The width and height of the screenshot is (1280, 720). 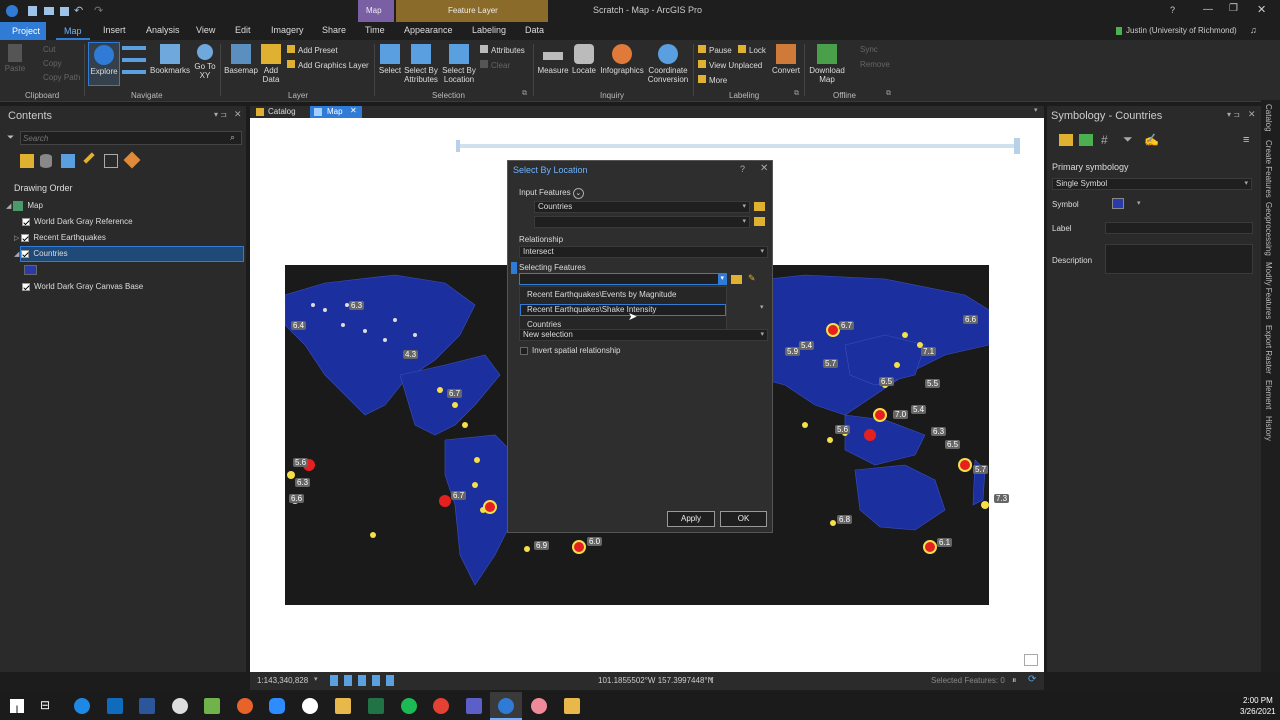 I want to click on edge-icon, so click(x=82, y=706).